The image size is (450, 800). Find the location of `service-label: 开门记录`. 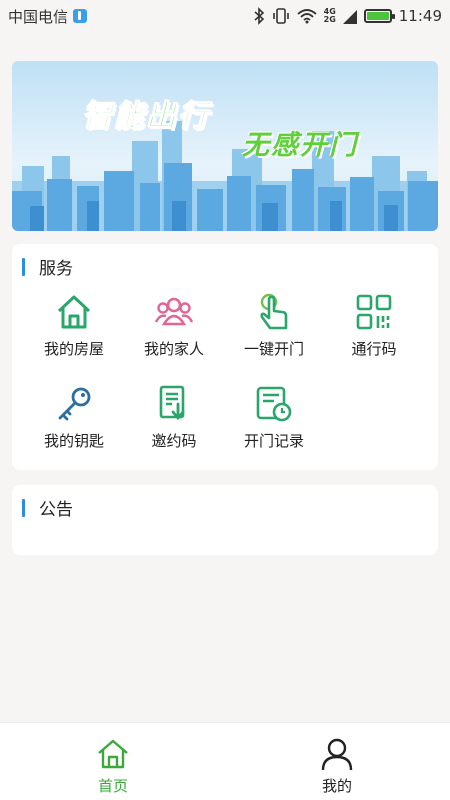

service-label: 开门记录 is located at coordinates (273, 441).